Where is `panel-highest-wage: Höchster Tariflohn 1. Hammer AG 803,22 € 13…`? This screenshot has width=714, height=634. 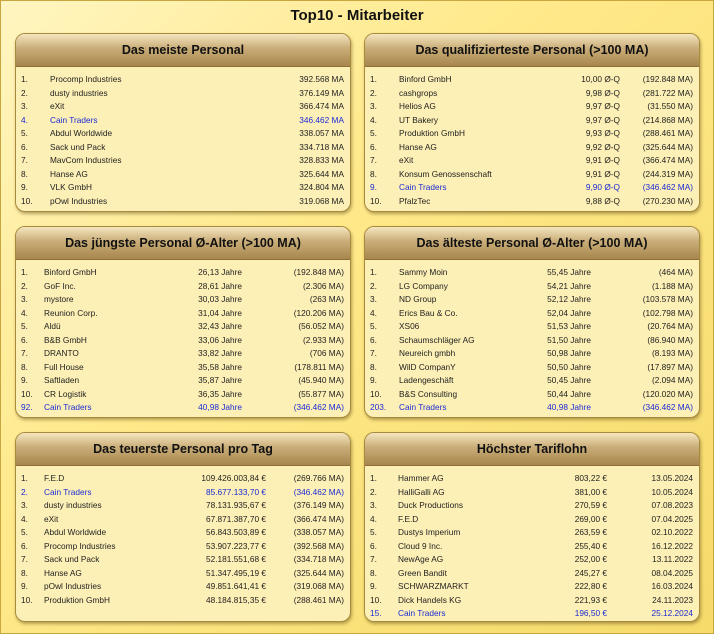 panel-highest-wage: Höchster Tariflohn 1. Hammer AG 803,22 € 13… is located at coordinates (532, 527).